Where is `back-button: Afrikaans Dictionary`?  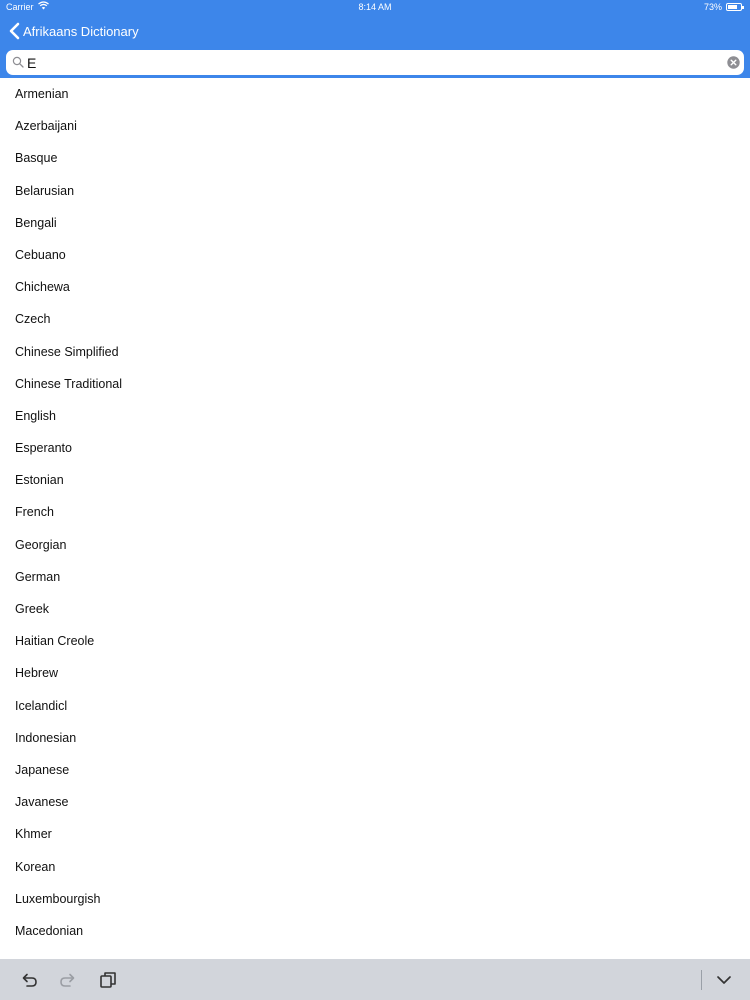
back-button: Afrikaans Dictionary is located at coordinates (73, 31).